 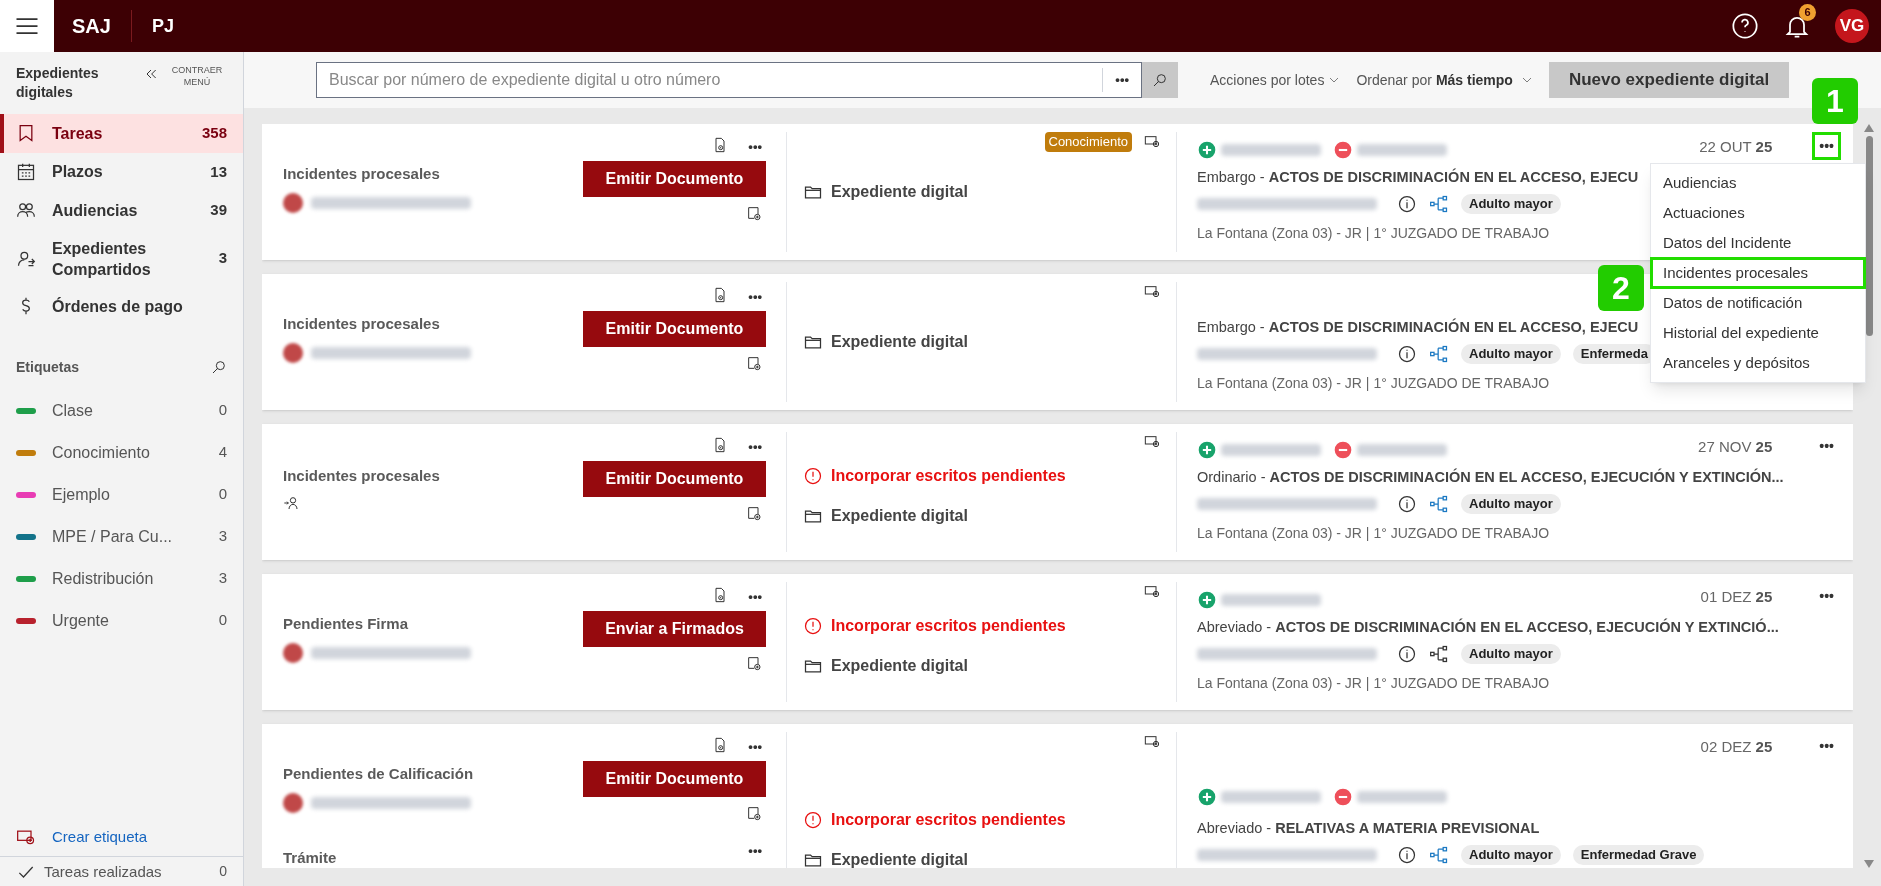 I want to click on collapse-button: CONTRAER MENÚ, so click(x=197, y=76).